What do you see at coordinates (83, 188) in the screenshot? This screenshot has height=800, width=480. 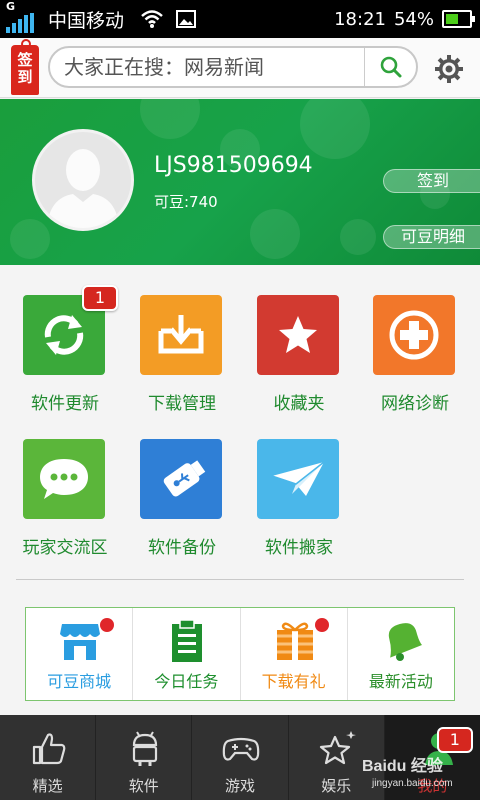 I see `user-silhouette-icon` at bounding box center [83, 188].